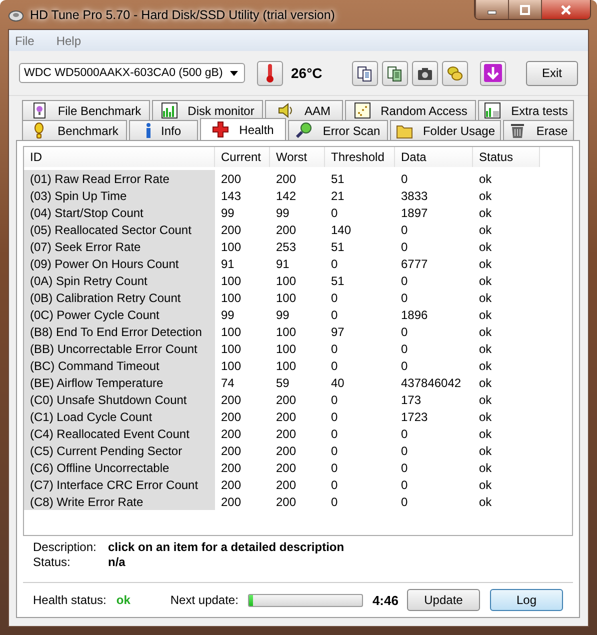 The width and height of the screenshot is (597, 635). What do you see at coordinates (119, 399) in the screenshot?
I see `table-cell: (C0) Unsafe Shutdown Count` at bounding box center [119, 399].